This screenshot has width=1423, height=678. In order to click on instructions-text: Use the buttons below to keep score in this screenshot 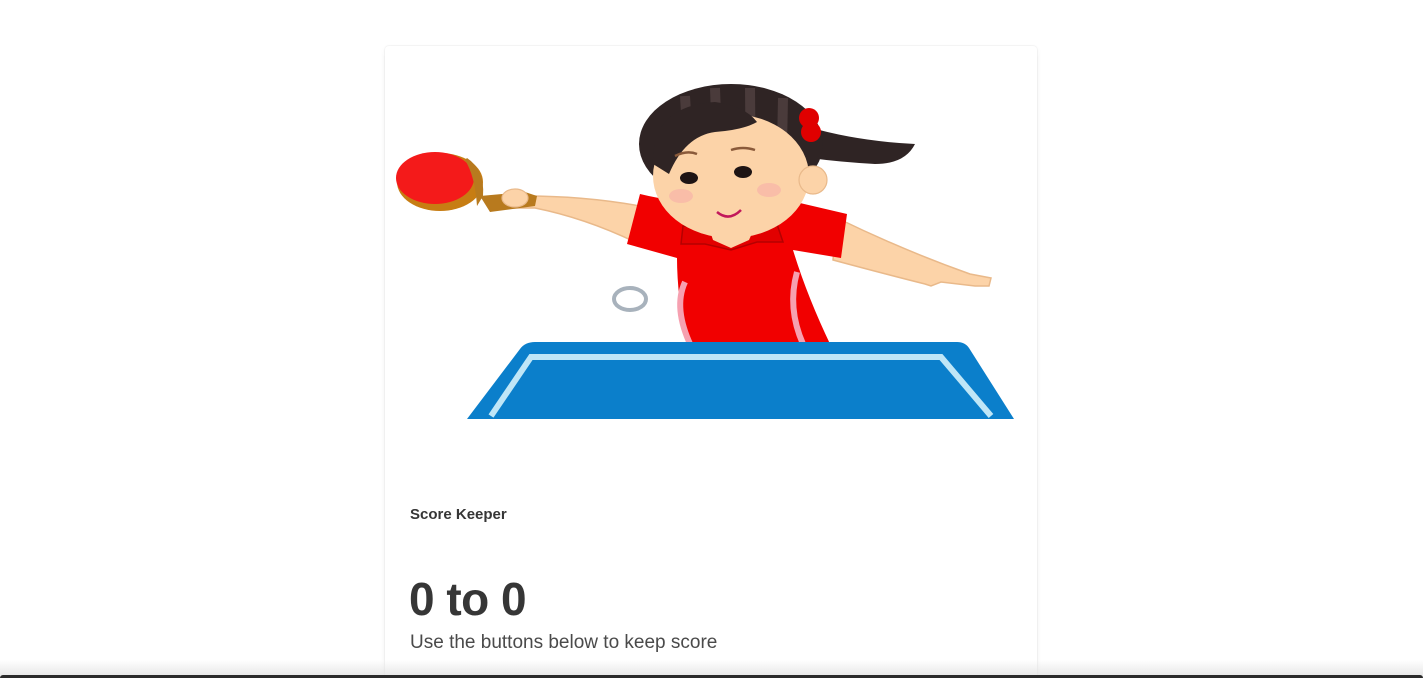, I will do `click(564, 642)`.